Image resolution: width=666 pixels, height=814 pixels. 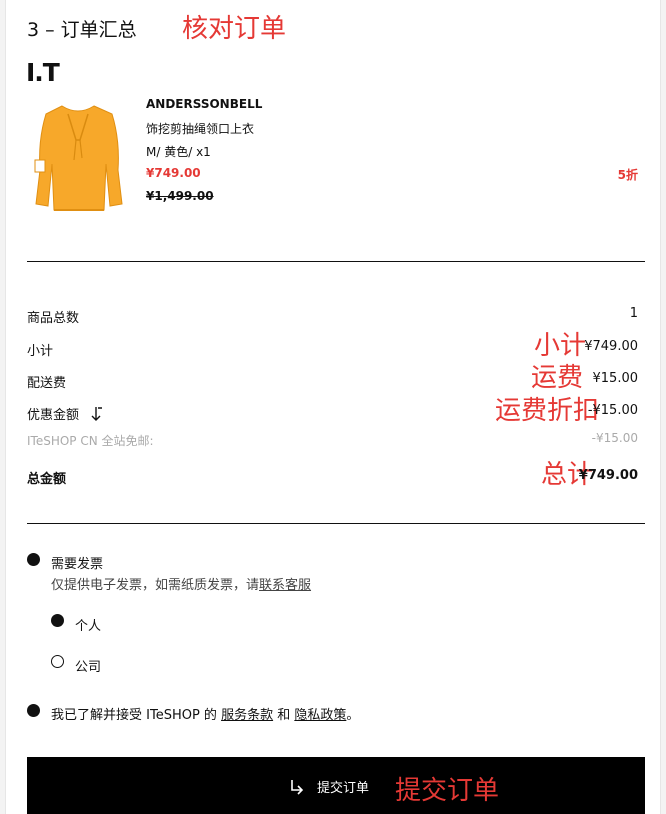 I want to click on arrow-down-icon, so click(x=97, y=413).